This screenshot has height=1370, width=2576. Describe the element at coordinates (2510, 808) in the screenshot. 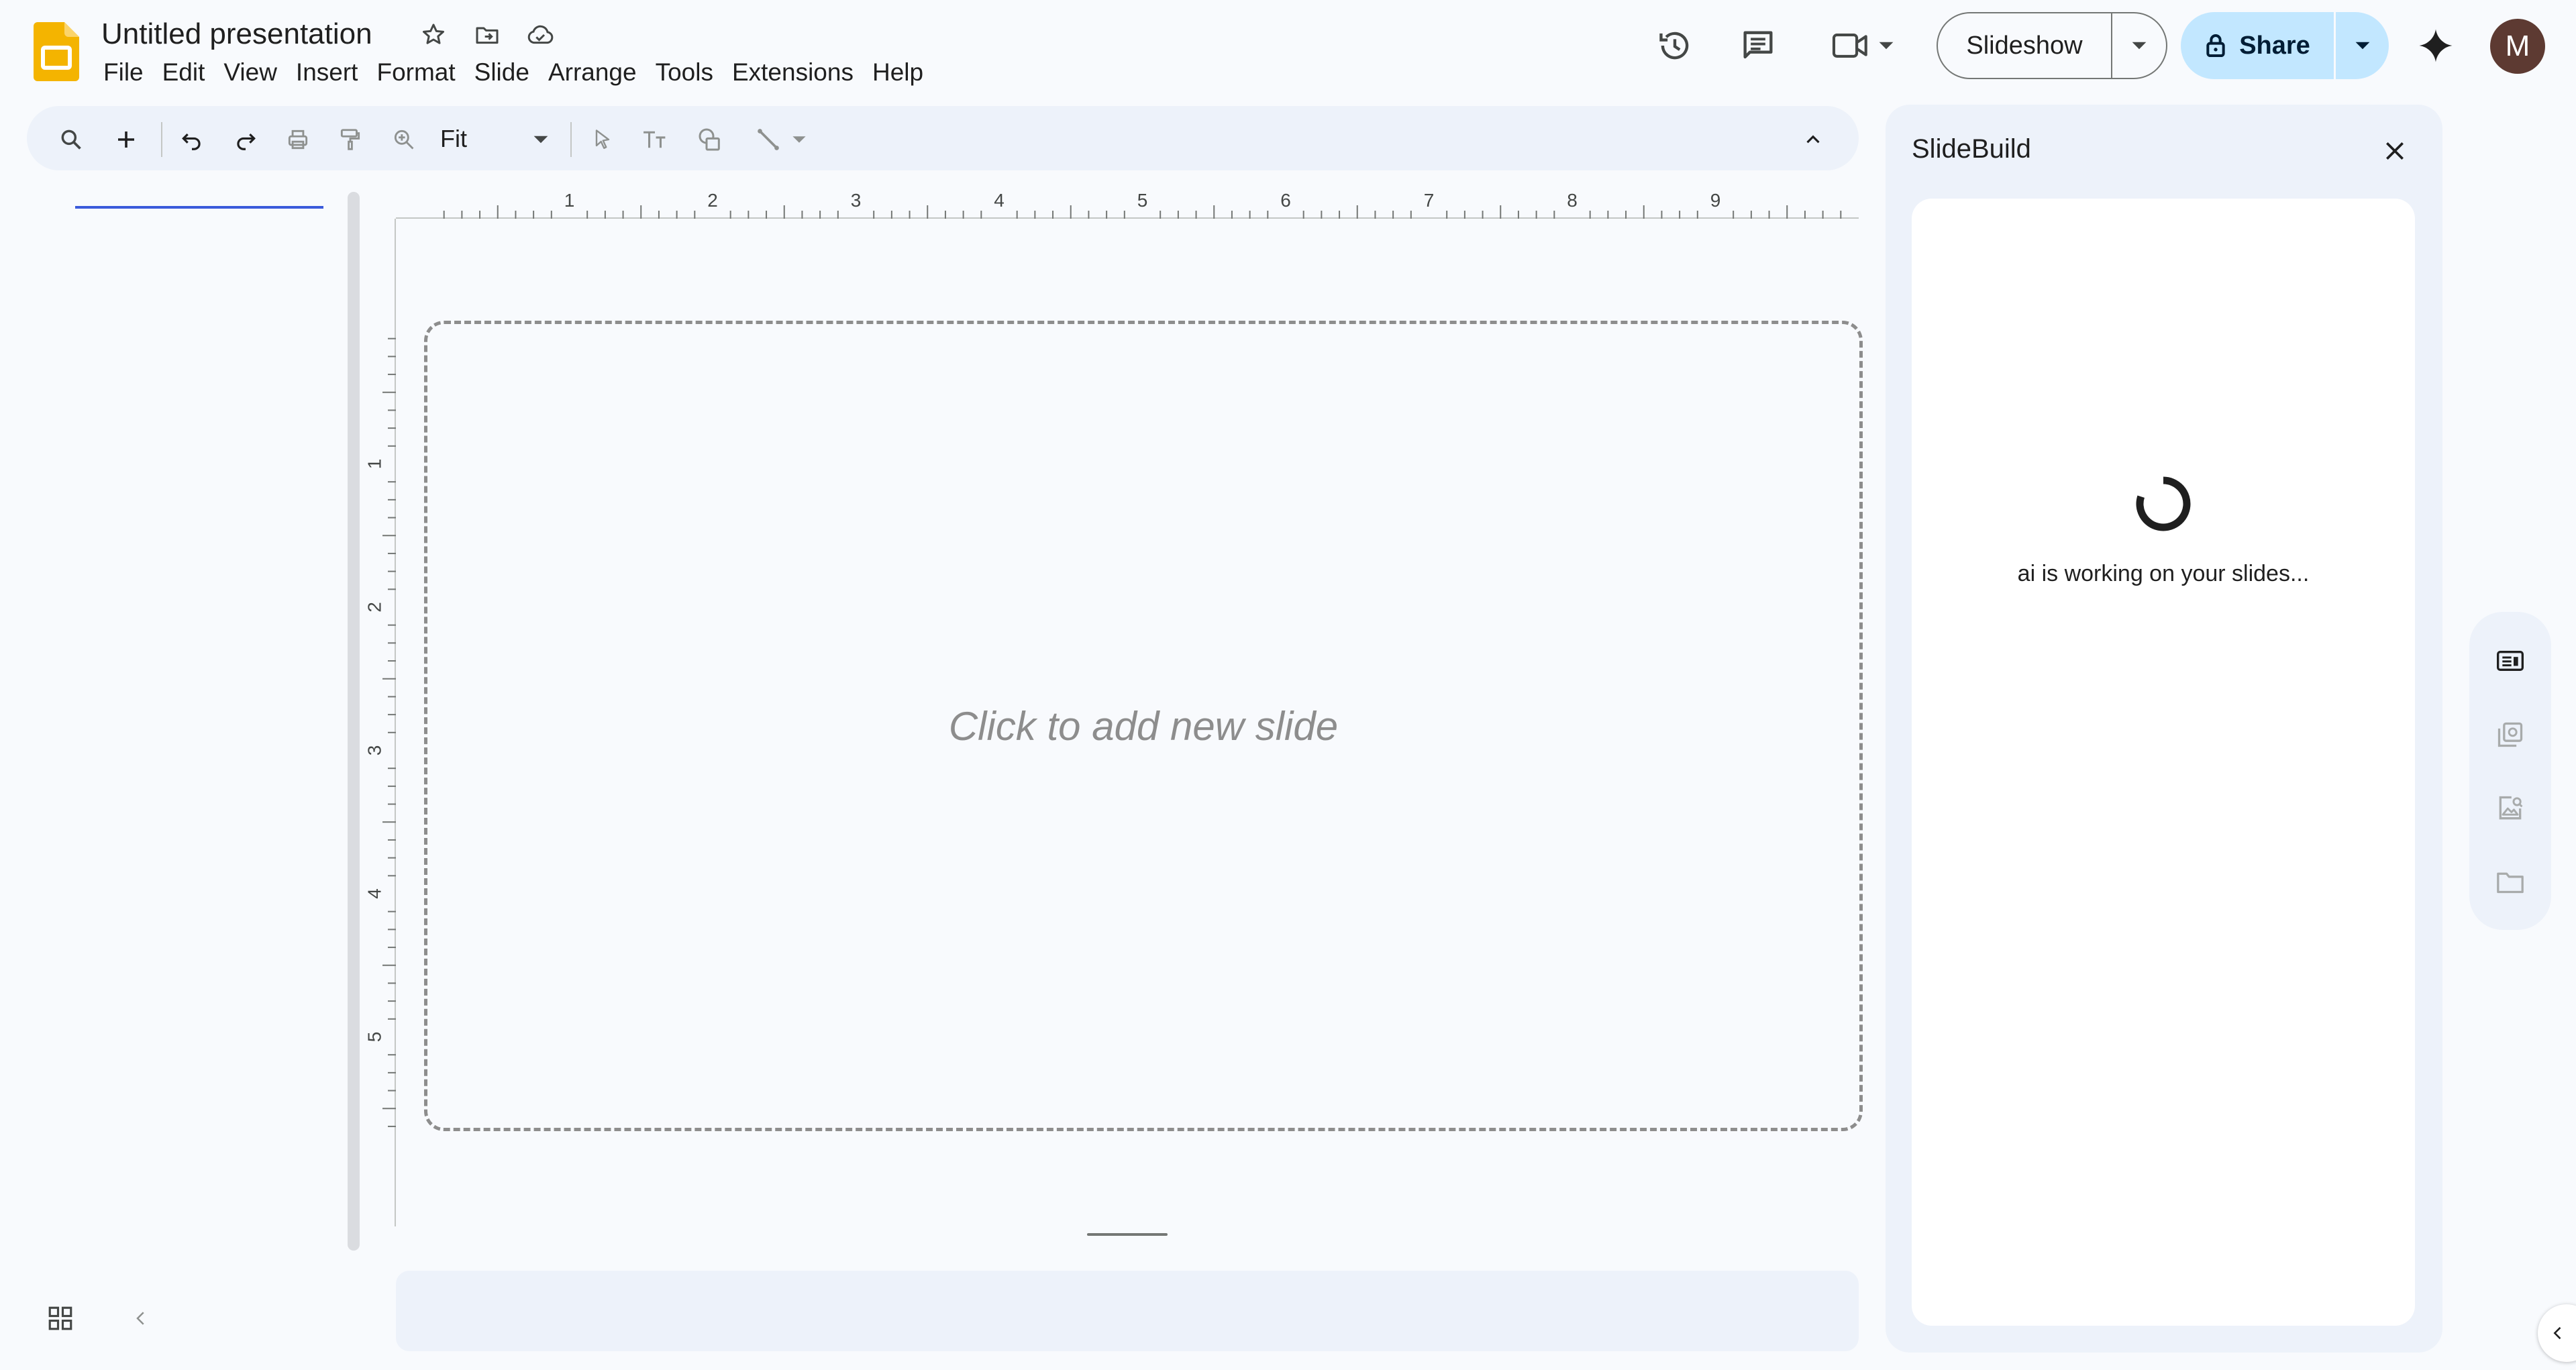

I see `image-search-icon` at that location.